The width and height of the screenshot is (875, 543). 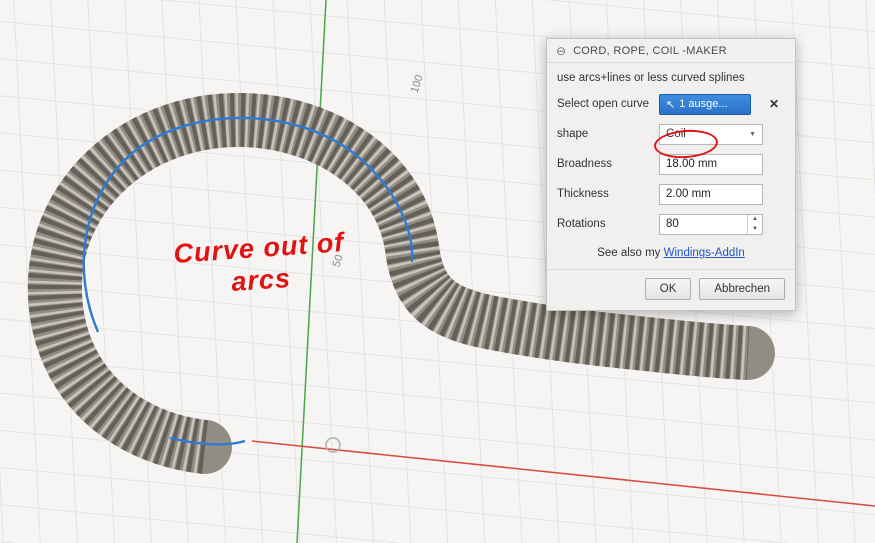 What do you see at coordinates (563, 473) in the screenshot?
I see `red-axis-line` at bounding box center [563, 473].